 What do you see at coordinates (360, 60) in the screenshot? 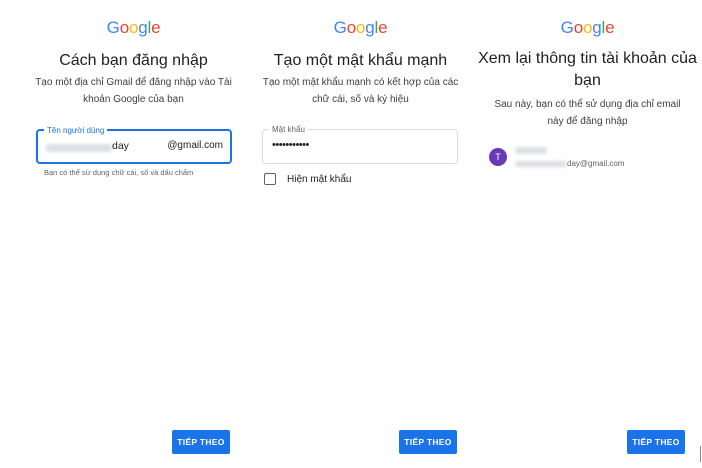
I see `page-title: Tạo một mật khẩu mạnh` at bounding box center [360, 60].